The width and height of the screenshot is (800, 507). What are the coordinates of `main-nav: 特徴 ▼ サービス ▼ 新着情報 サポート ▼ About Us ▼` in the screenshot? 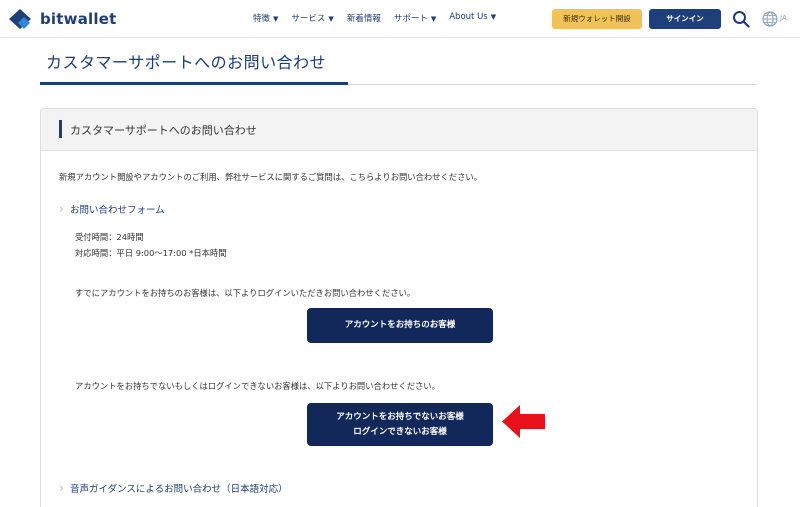 It's located at (381, 18).